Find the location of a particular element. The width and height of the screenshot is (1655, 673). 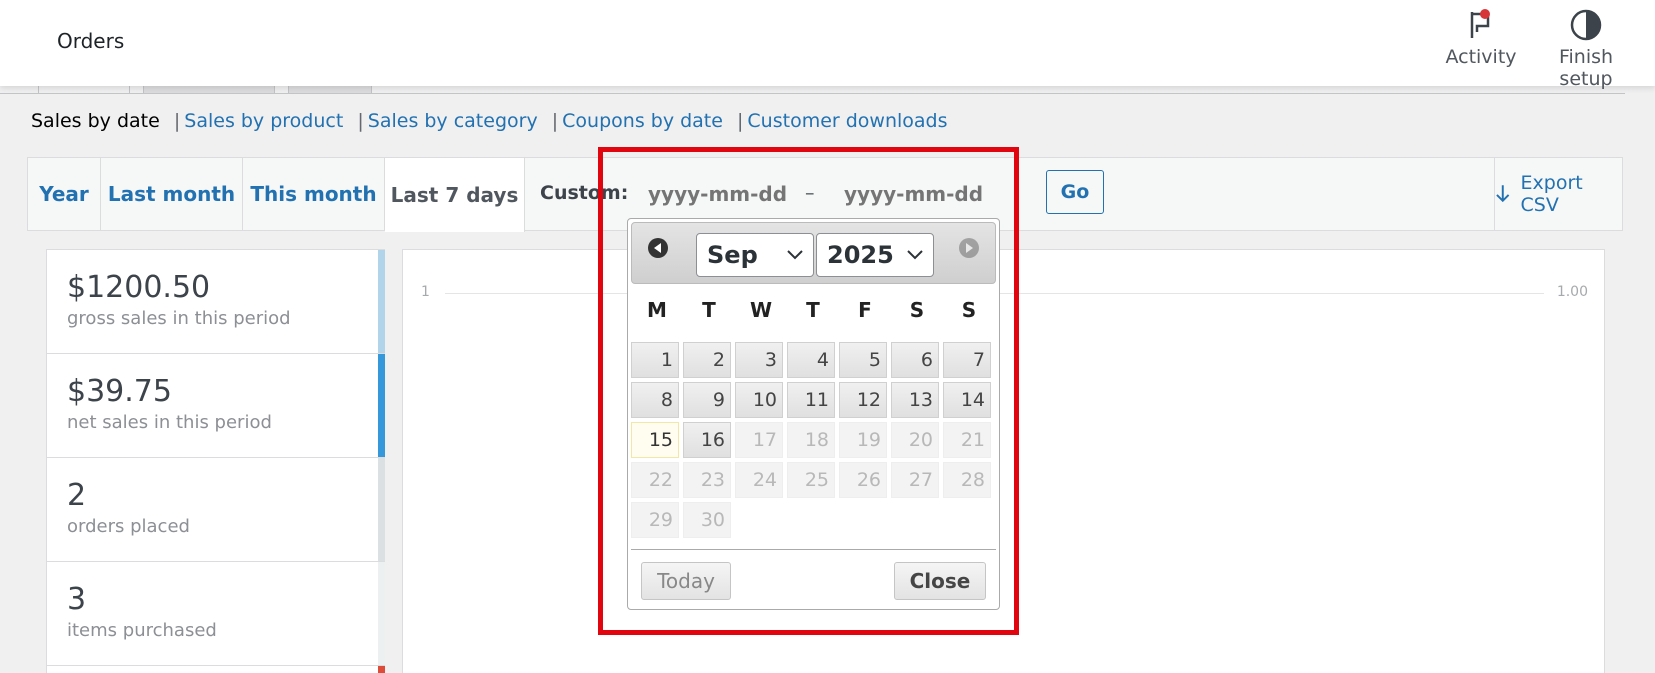

report-link-sales-by-product: Sales by product is located at coordinates (263, 121).